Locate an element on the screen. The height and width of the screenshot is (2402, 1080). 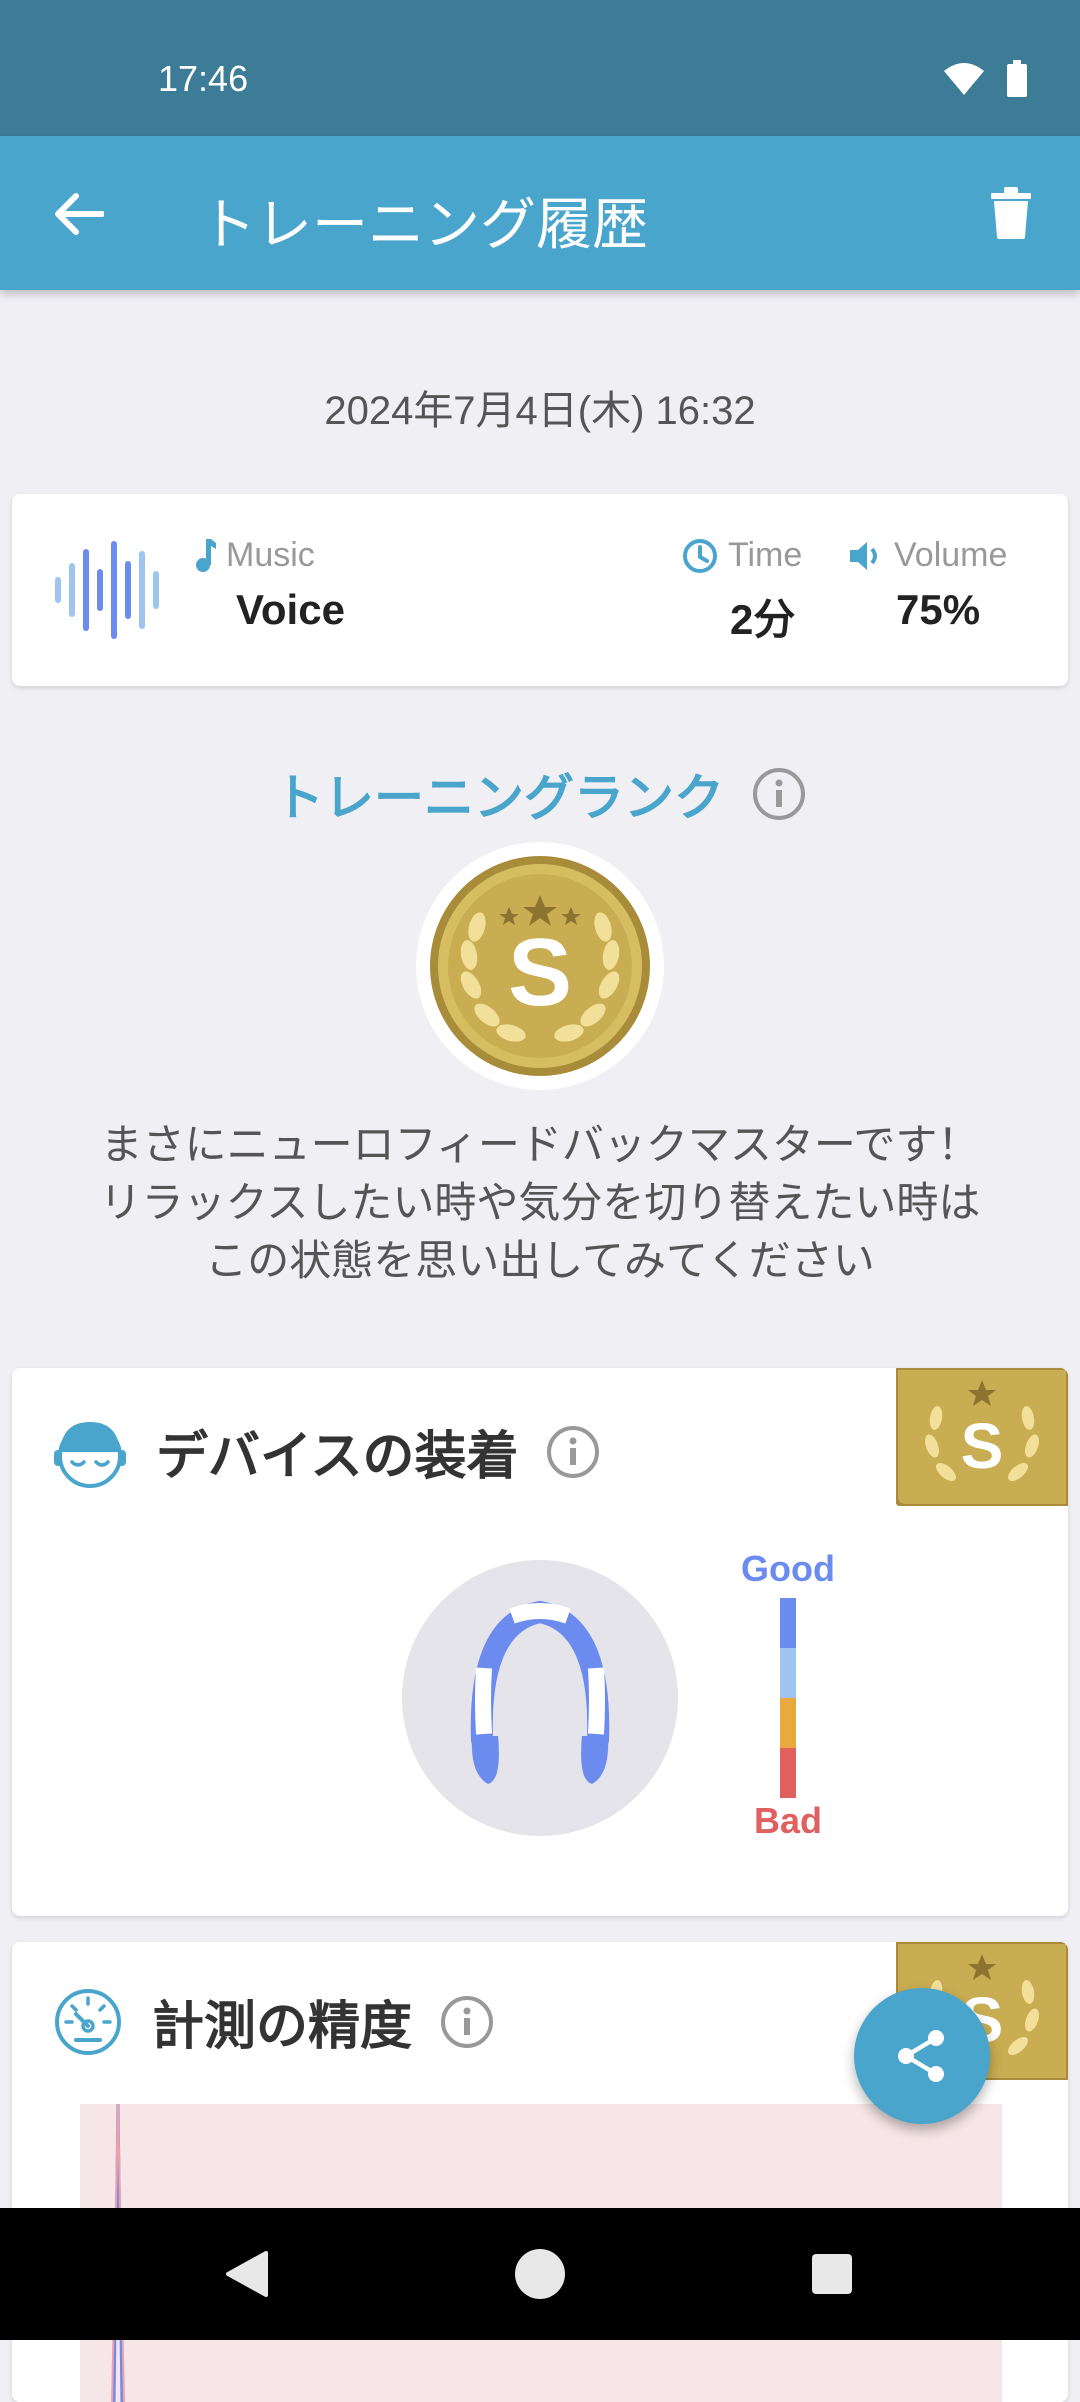
triangle-back-icon is located at coordinates (247, 2274).